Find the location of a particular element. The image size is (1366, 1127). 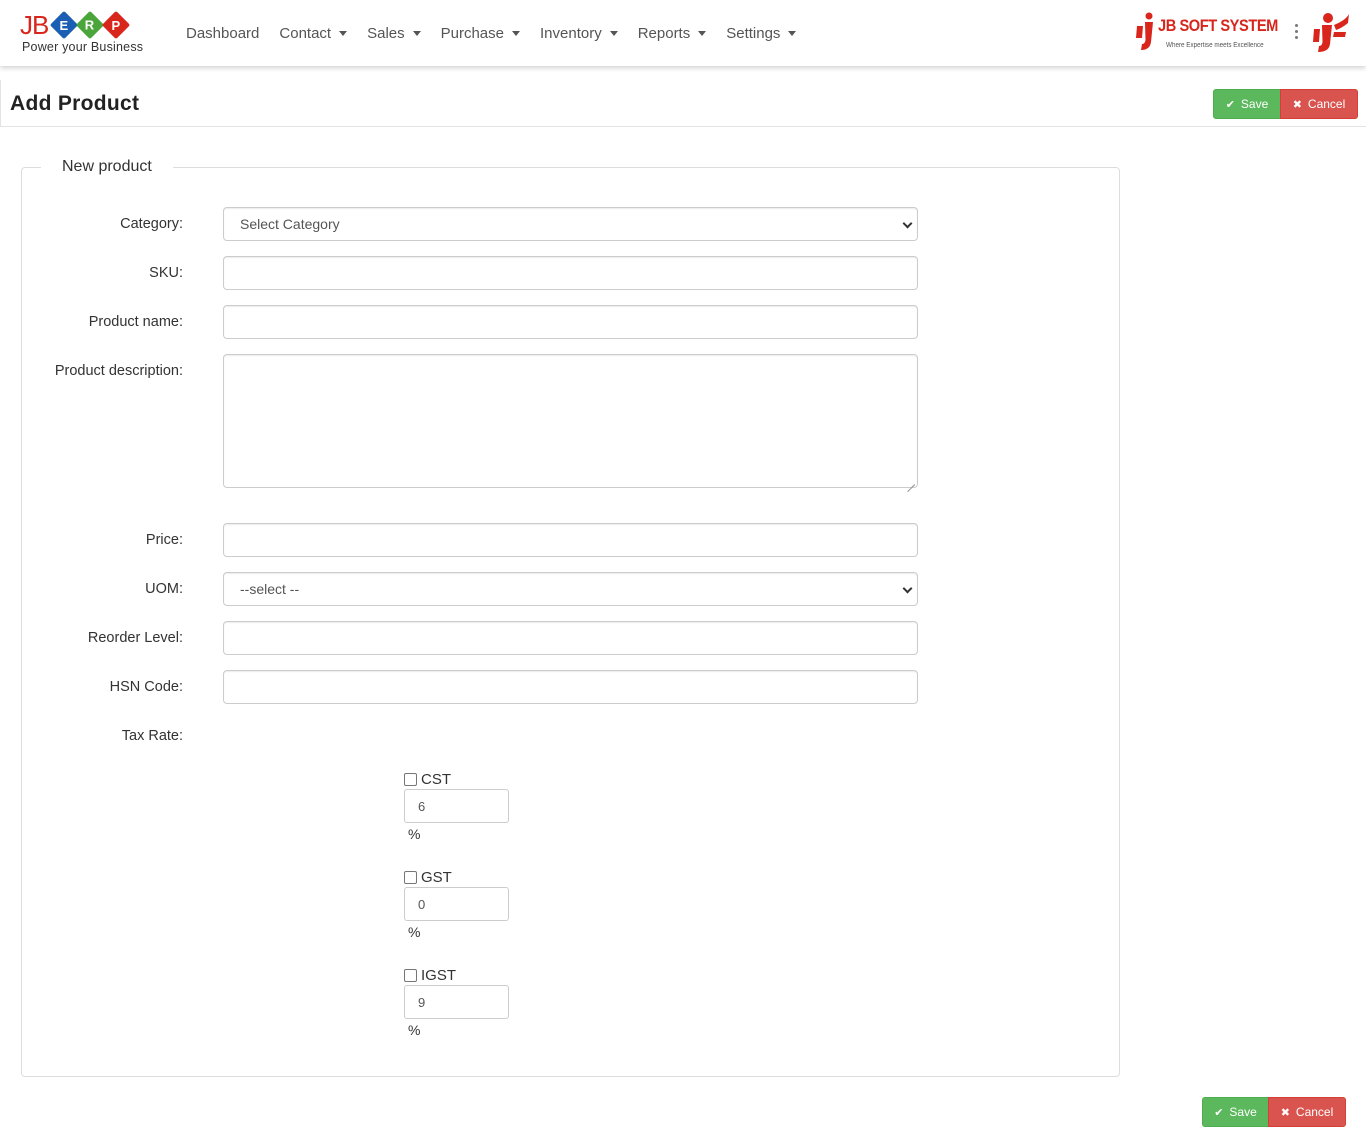

nav-inventory: Inventory is located at coordinates (579, 33).